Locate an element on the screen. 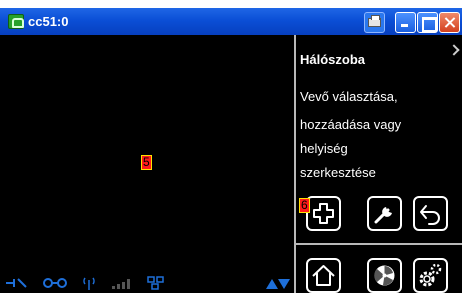 This screenshot has width=462, height=293. maximize-button is located at coordinates (427, 22).